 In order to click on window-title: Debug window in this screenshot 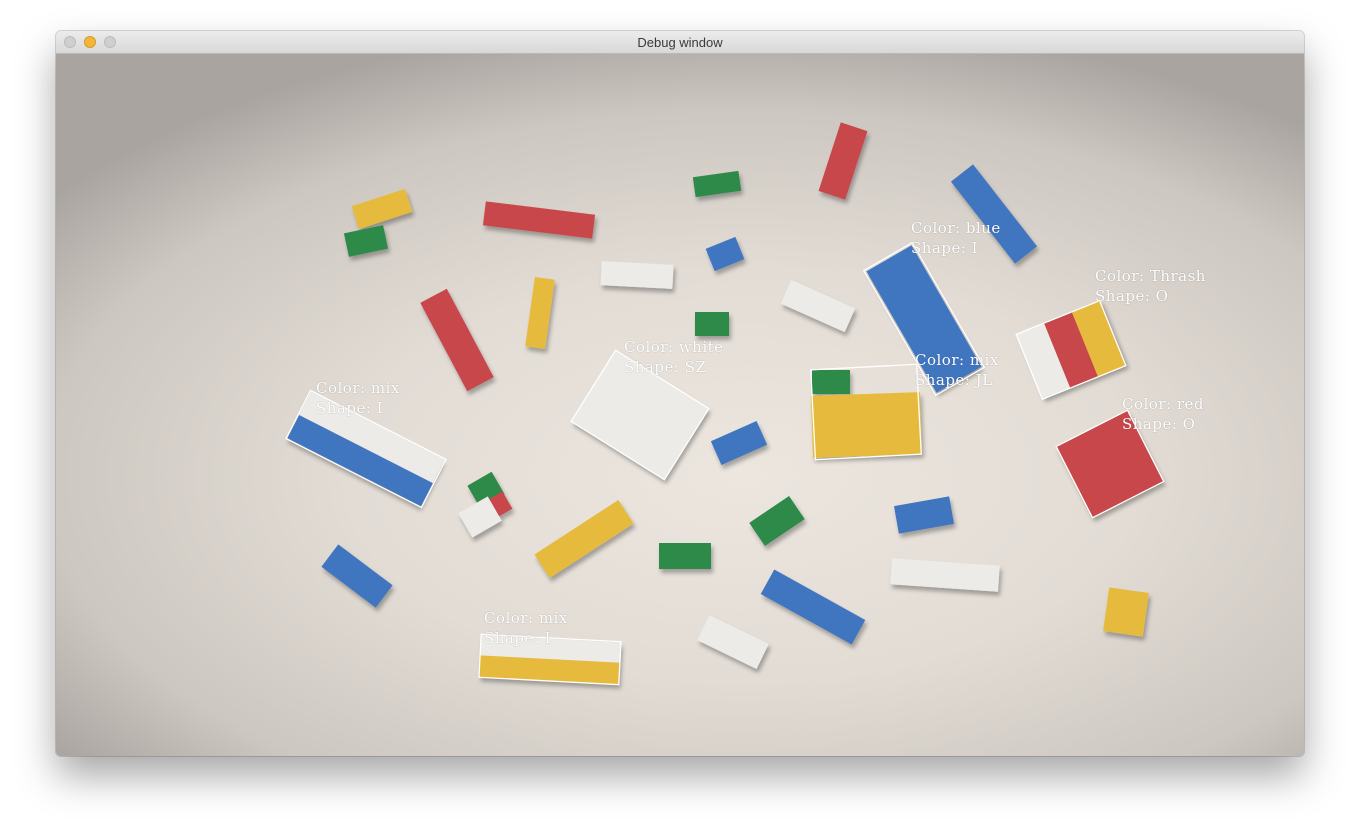, I will do `click(680, 42)`.